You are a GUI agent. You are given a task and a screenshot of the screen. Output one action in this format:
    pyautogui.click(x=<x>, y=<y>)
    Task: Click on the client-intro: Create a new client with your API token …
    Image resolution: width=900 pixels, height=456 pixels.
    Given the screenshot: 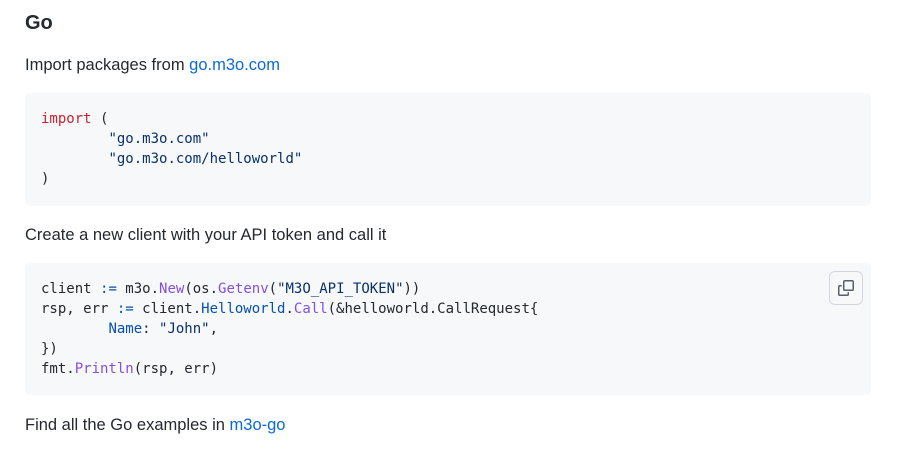 What is the action you would take?
    pyautogui.click(x=206, y=235)
    